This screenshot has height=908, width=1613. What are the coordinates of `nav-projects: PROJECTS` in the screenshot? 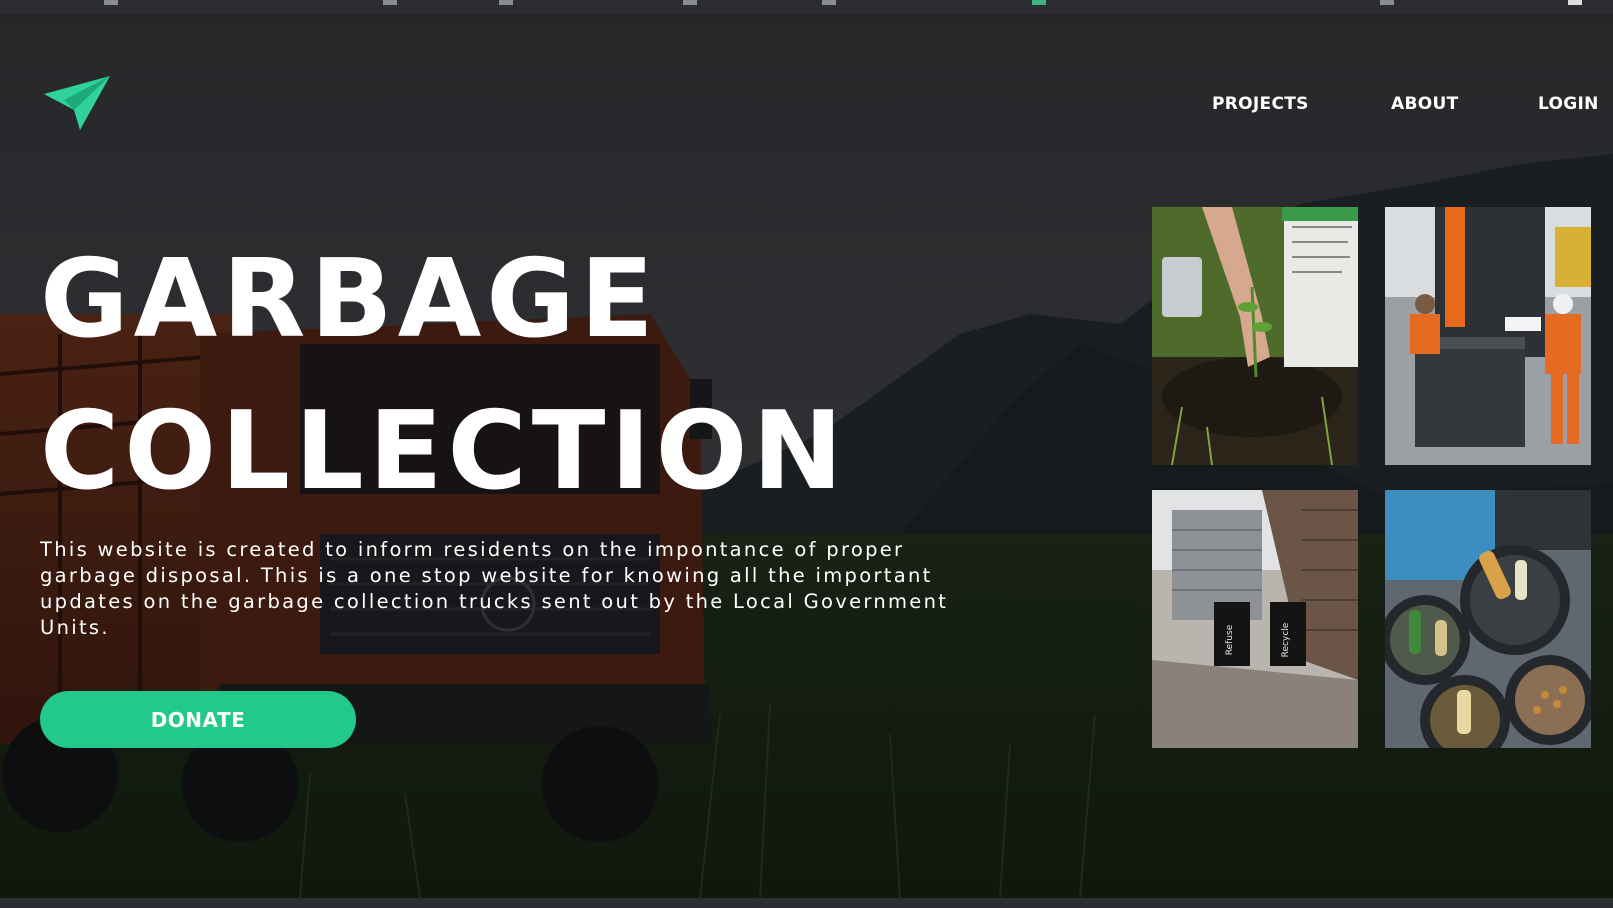 It's located at (1260, 104).